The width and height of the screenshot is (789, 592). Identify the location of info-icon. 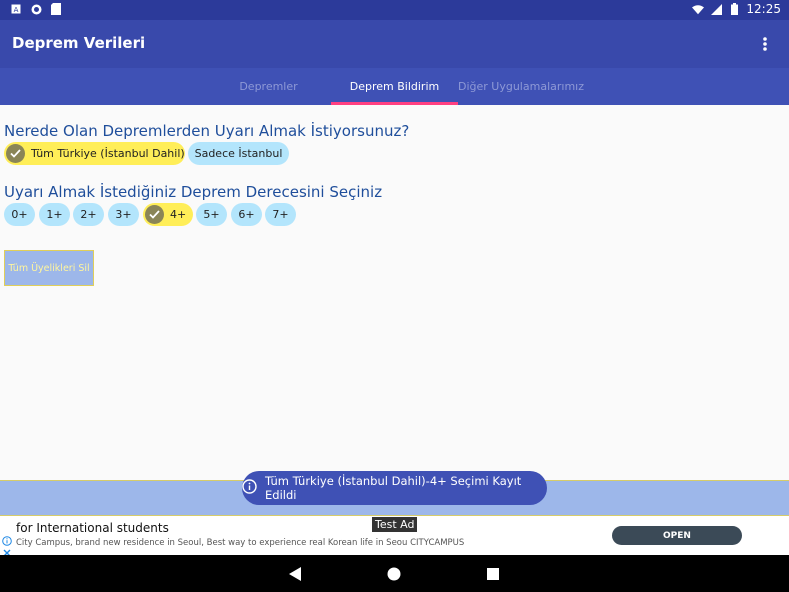
(249, 488).